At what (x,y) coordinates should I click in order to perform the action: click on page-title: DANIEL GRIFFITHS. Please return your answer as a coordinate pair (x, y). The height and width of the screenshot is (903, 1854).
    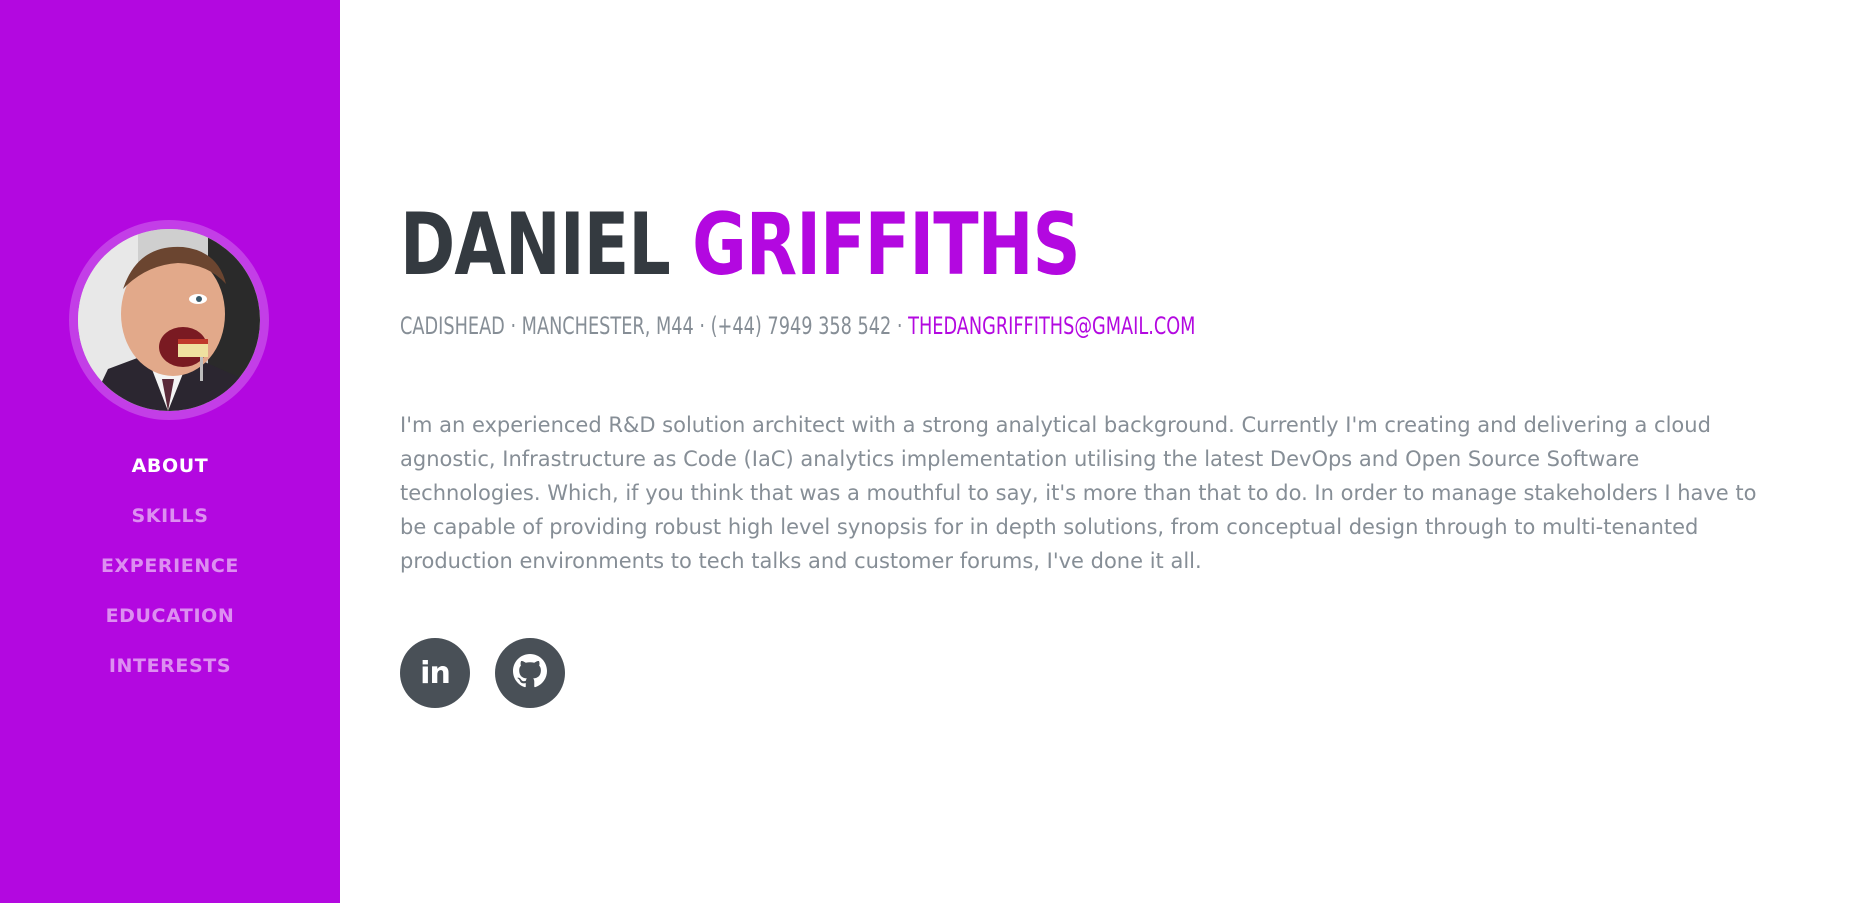
    Looking at the image, I should click on (740, 245).